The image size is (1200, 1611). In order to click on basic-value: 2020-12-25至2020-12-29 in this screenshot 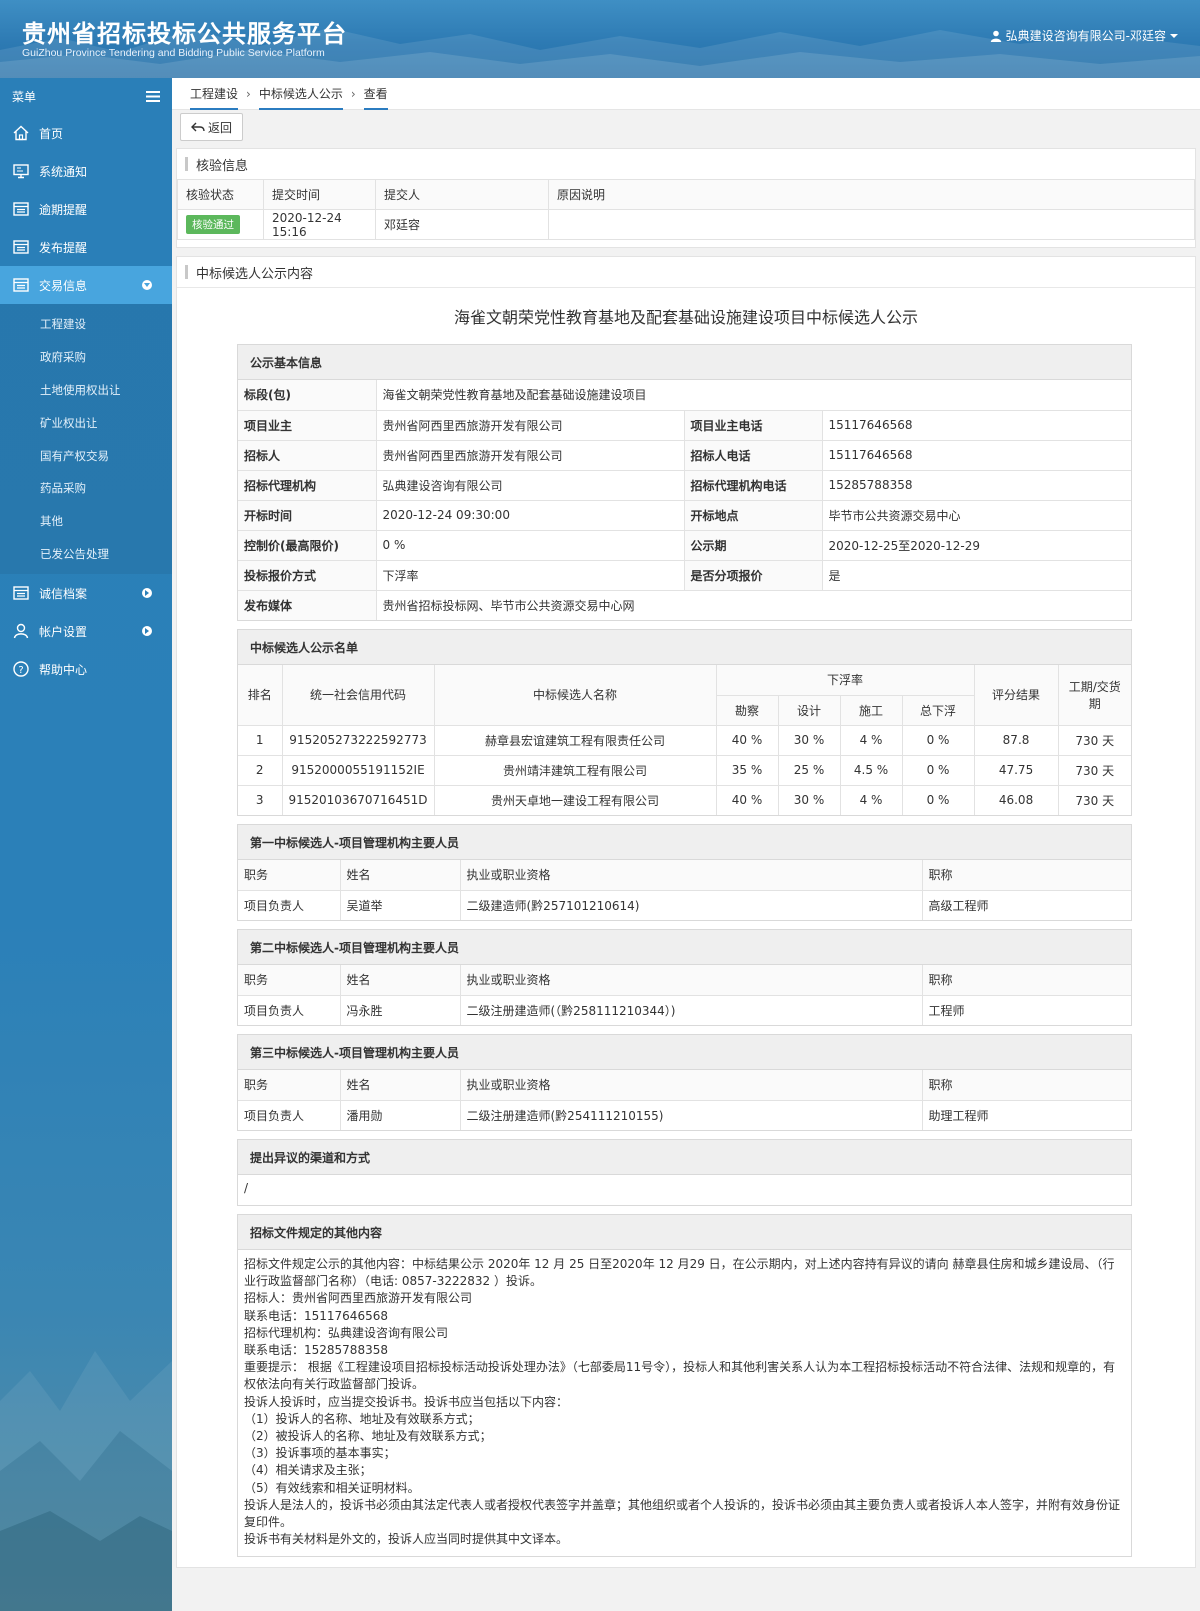, I will do `click(976, 545)`.